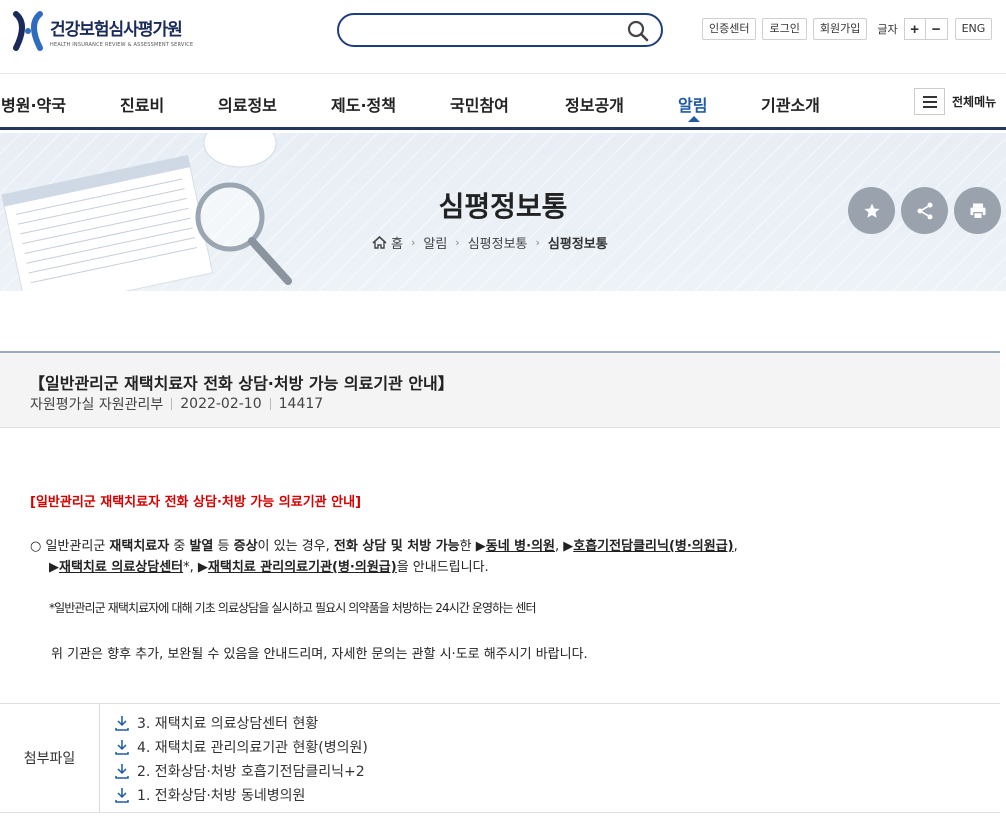  What do you see at coordinates (252, 748) in the screenshot?
I see `attachment-name: 4. 재택치료 관리의료기관 현황(병의원)` at bounding box center [252, 748].